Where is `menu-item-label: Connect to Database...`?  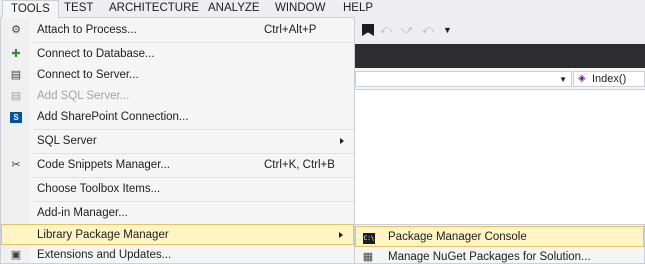
menu-item-label: Connect to Database... is located at coordinates (96, 54).